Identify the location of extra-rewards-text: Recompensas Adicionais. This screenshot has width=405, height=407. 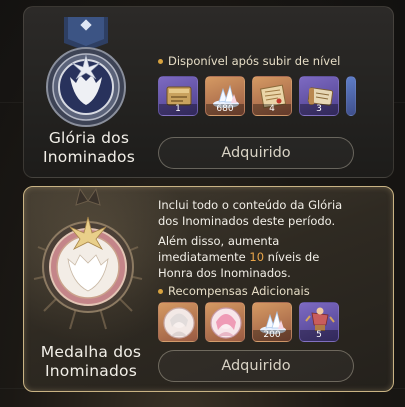
(239, 291).